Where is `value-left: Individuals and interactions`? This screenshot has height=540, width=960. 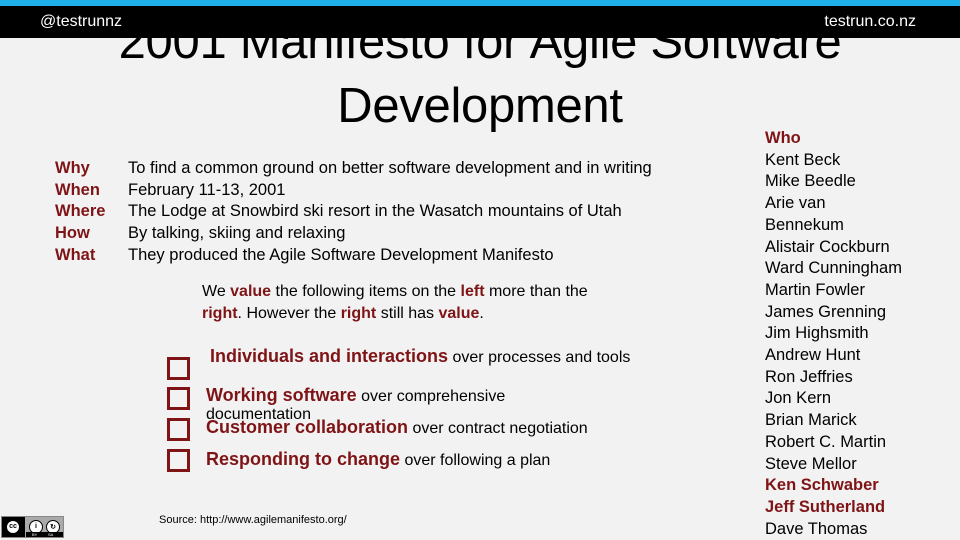 value-left: Individuals and interactions is located at coordinates (329, 356).